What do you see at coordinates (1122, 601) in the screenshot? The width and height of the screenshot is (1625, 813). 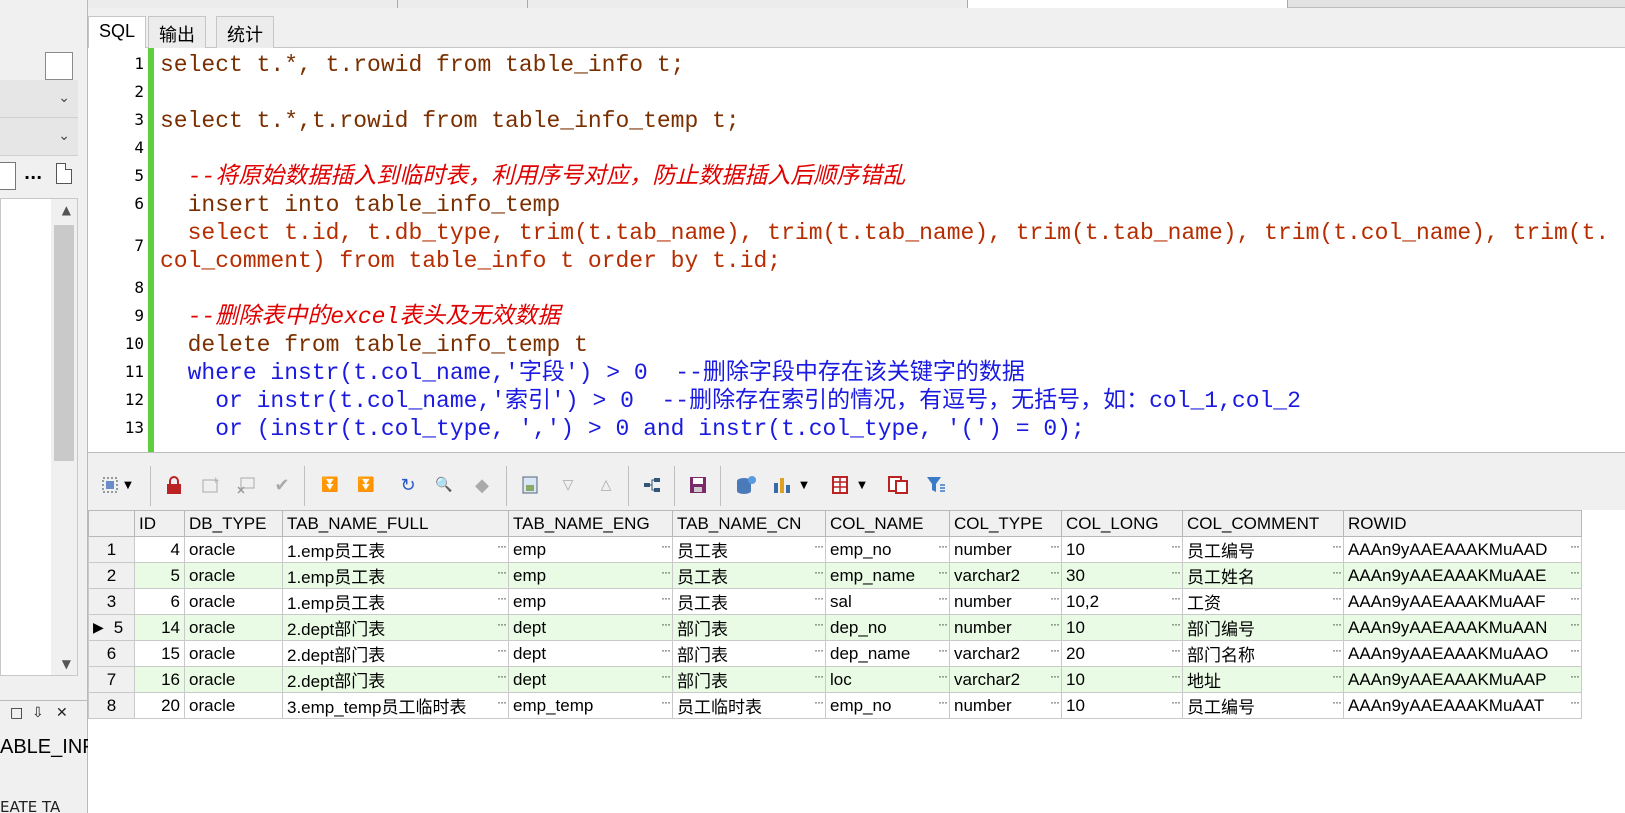 I see `cell-col-long: 10,2 ···` at bounding box center [1122, 601].